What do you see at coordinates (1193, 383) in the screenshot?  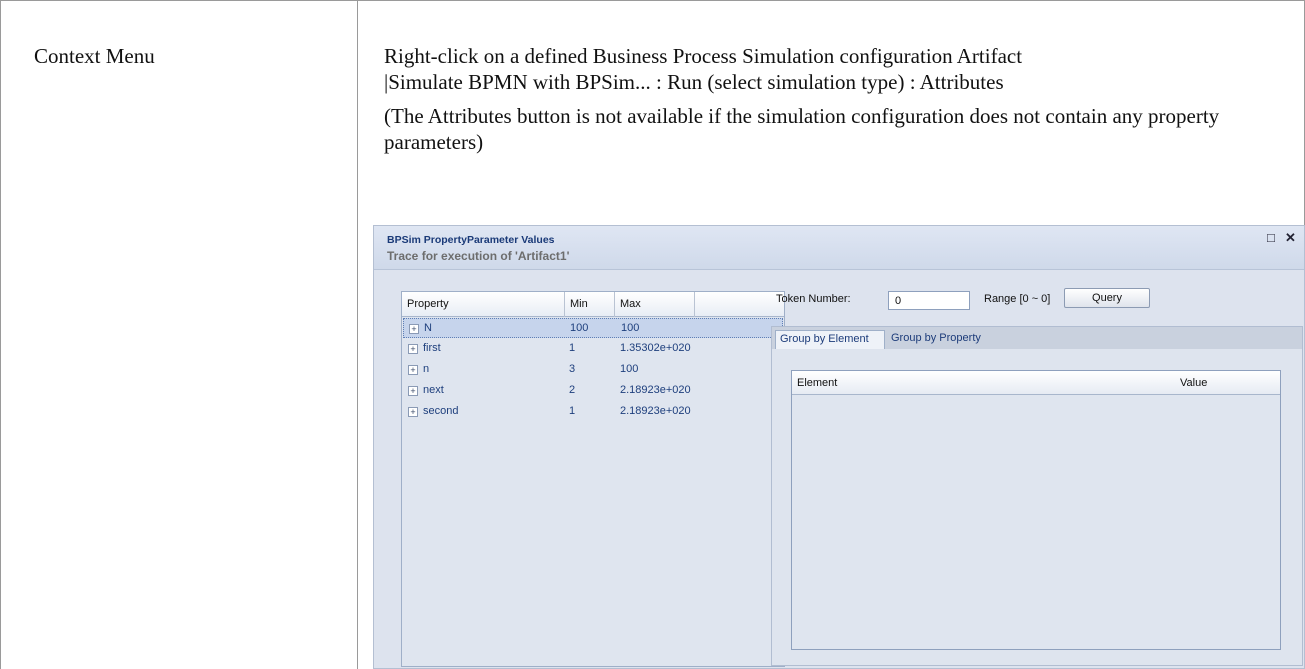 I see `column-header-value: Value` at bounding box center [1193, 383].